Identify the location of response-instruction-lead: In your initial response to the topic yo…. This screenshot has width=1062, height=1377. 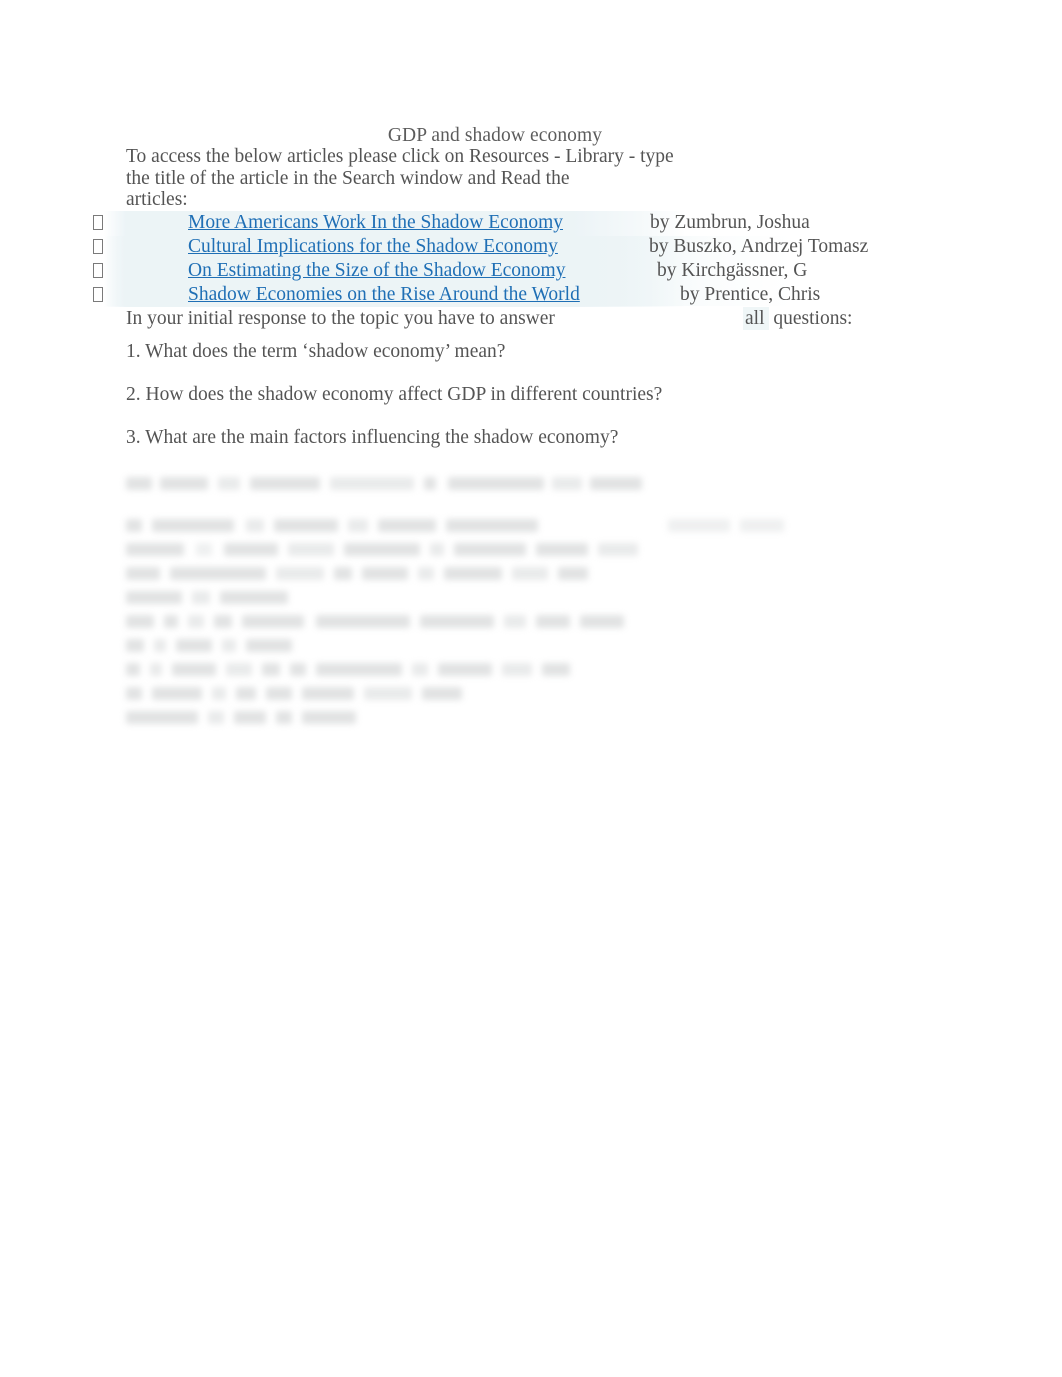
(340, 318).